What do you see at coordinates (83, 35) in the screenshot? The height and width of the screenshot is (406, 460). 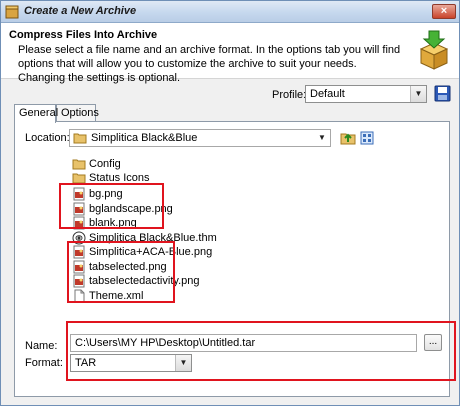 I see `header-title: Compress Files Into Archive` at bounding box center [83, 35].